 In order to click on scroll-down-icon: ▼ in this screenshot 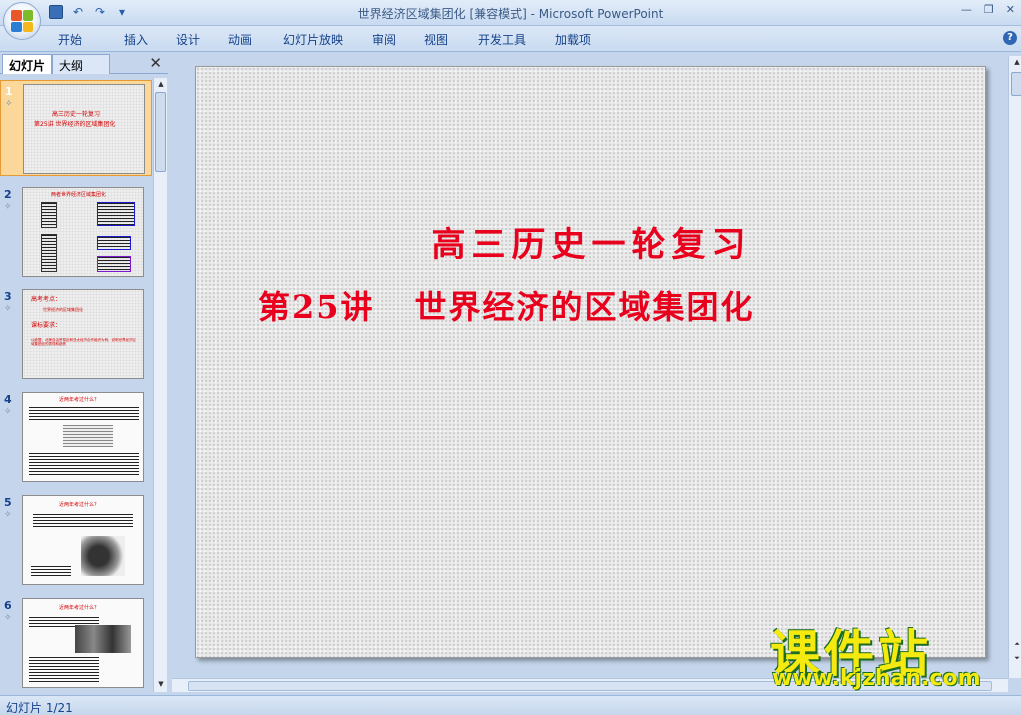, I will do `click(161, 684)`.